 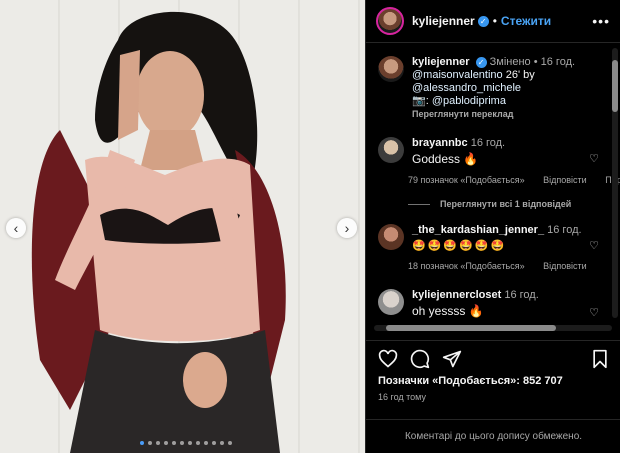 What do you see at coordinates (601, 21) in the screenshot?
I see `more-options-icon: •••` at bounding box center [601, 21].